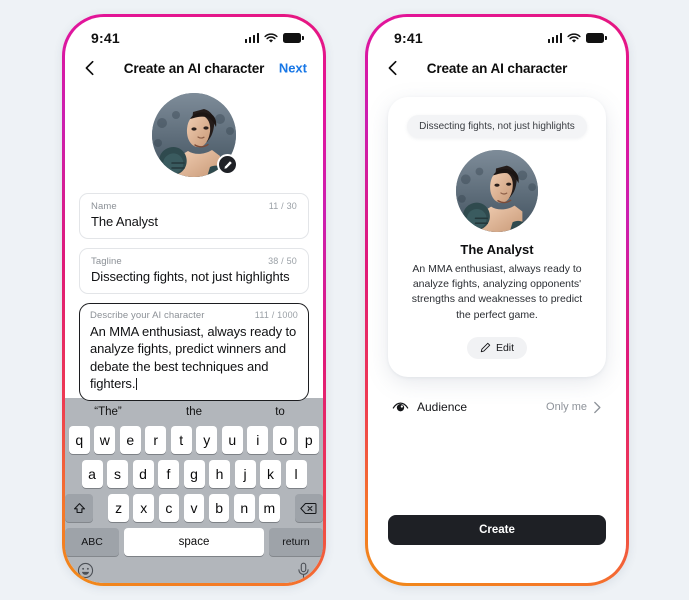 This screenshot has height=600, width=689. Describe the element at coordinates (258, 440) in the screenshot. I see `key-i: i` at that location.